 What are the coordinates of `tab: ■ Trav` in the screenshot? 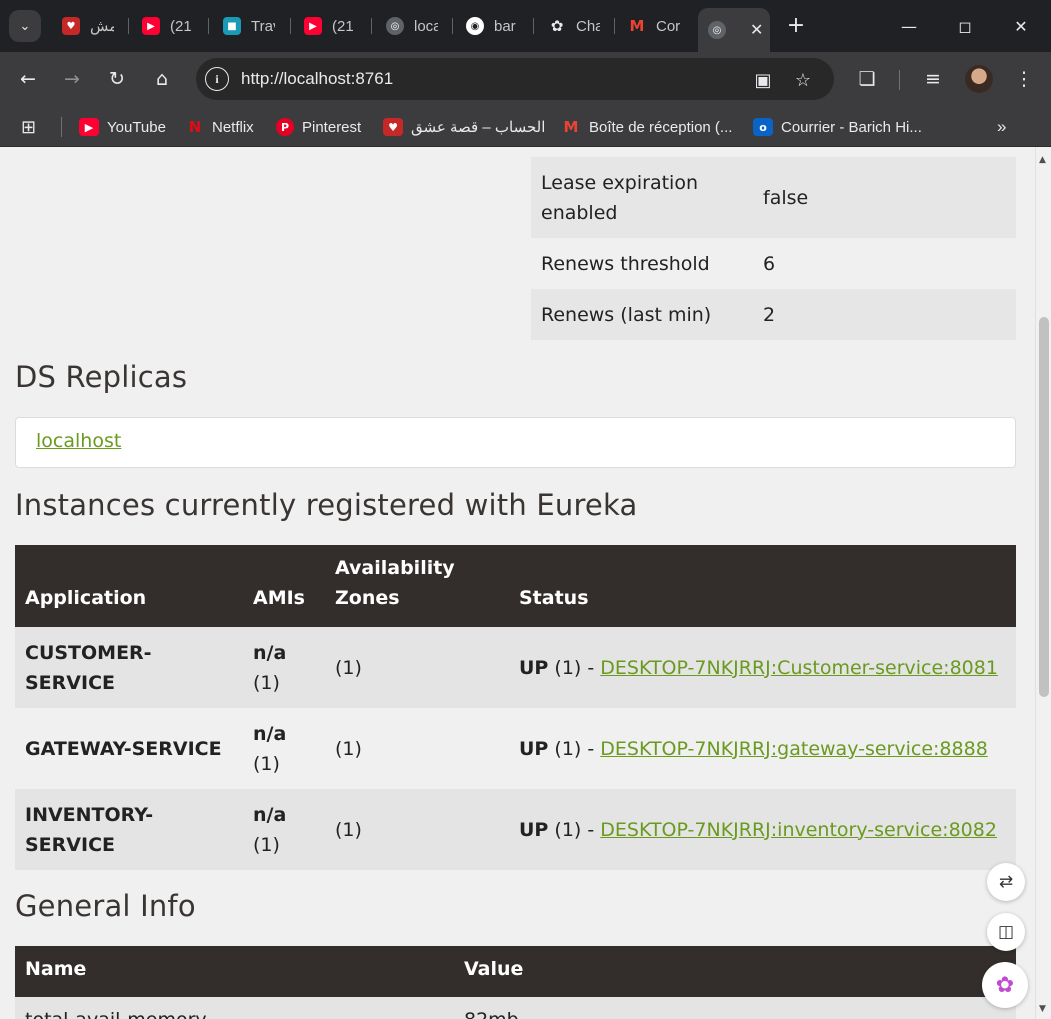 It's located at (254, 26).